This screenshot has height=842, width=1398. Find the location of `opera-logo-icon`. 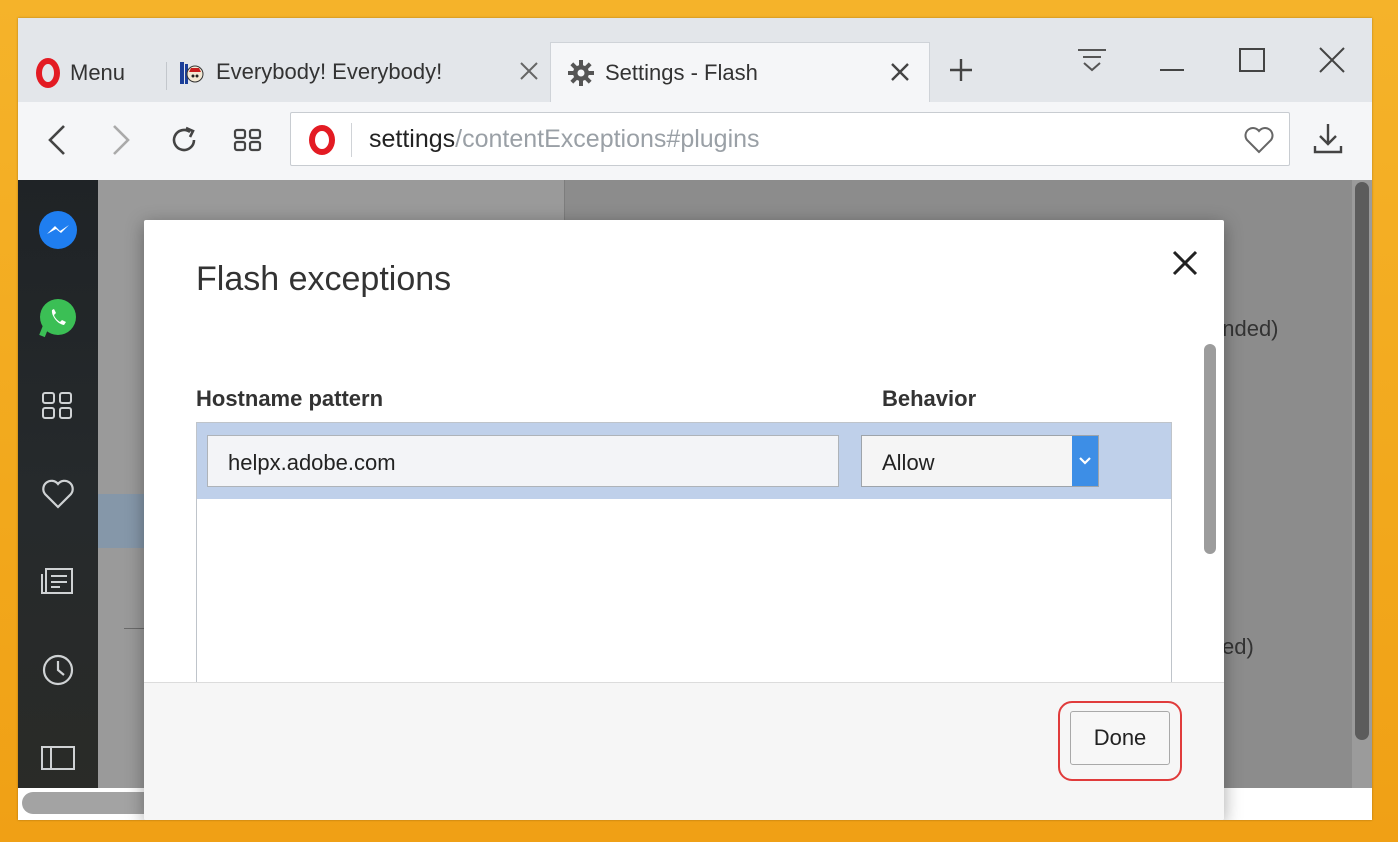

opera-logo-icon is located at coordinates (48, 73).